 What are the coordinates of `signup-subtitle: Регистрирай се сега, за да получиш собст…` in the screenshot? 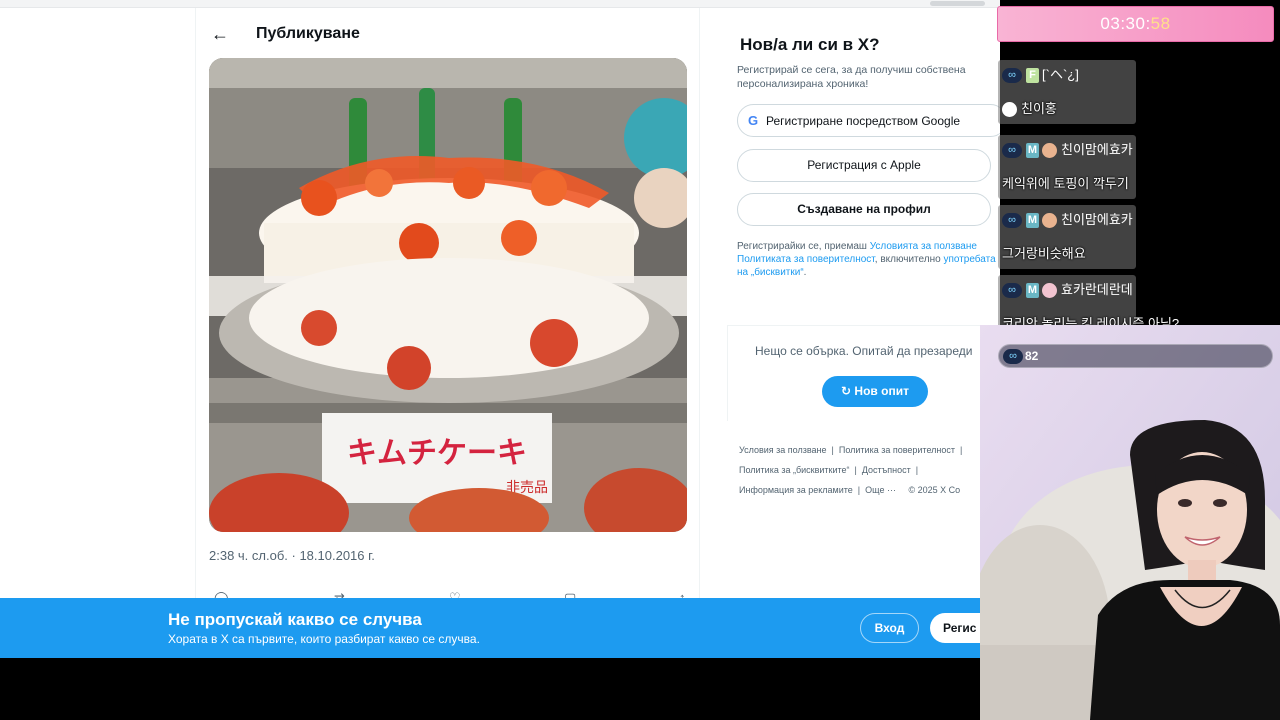 It's located at (851, 77).